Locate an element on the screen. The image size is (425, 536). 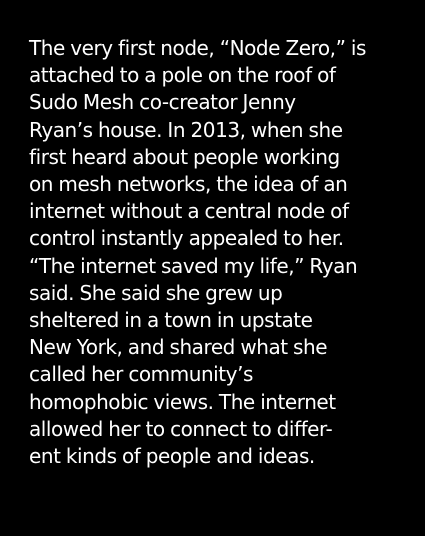
paragraph-line-4: Ryan’s house. In 2013, when she is located at coordinates (186, 129).